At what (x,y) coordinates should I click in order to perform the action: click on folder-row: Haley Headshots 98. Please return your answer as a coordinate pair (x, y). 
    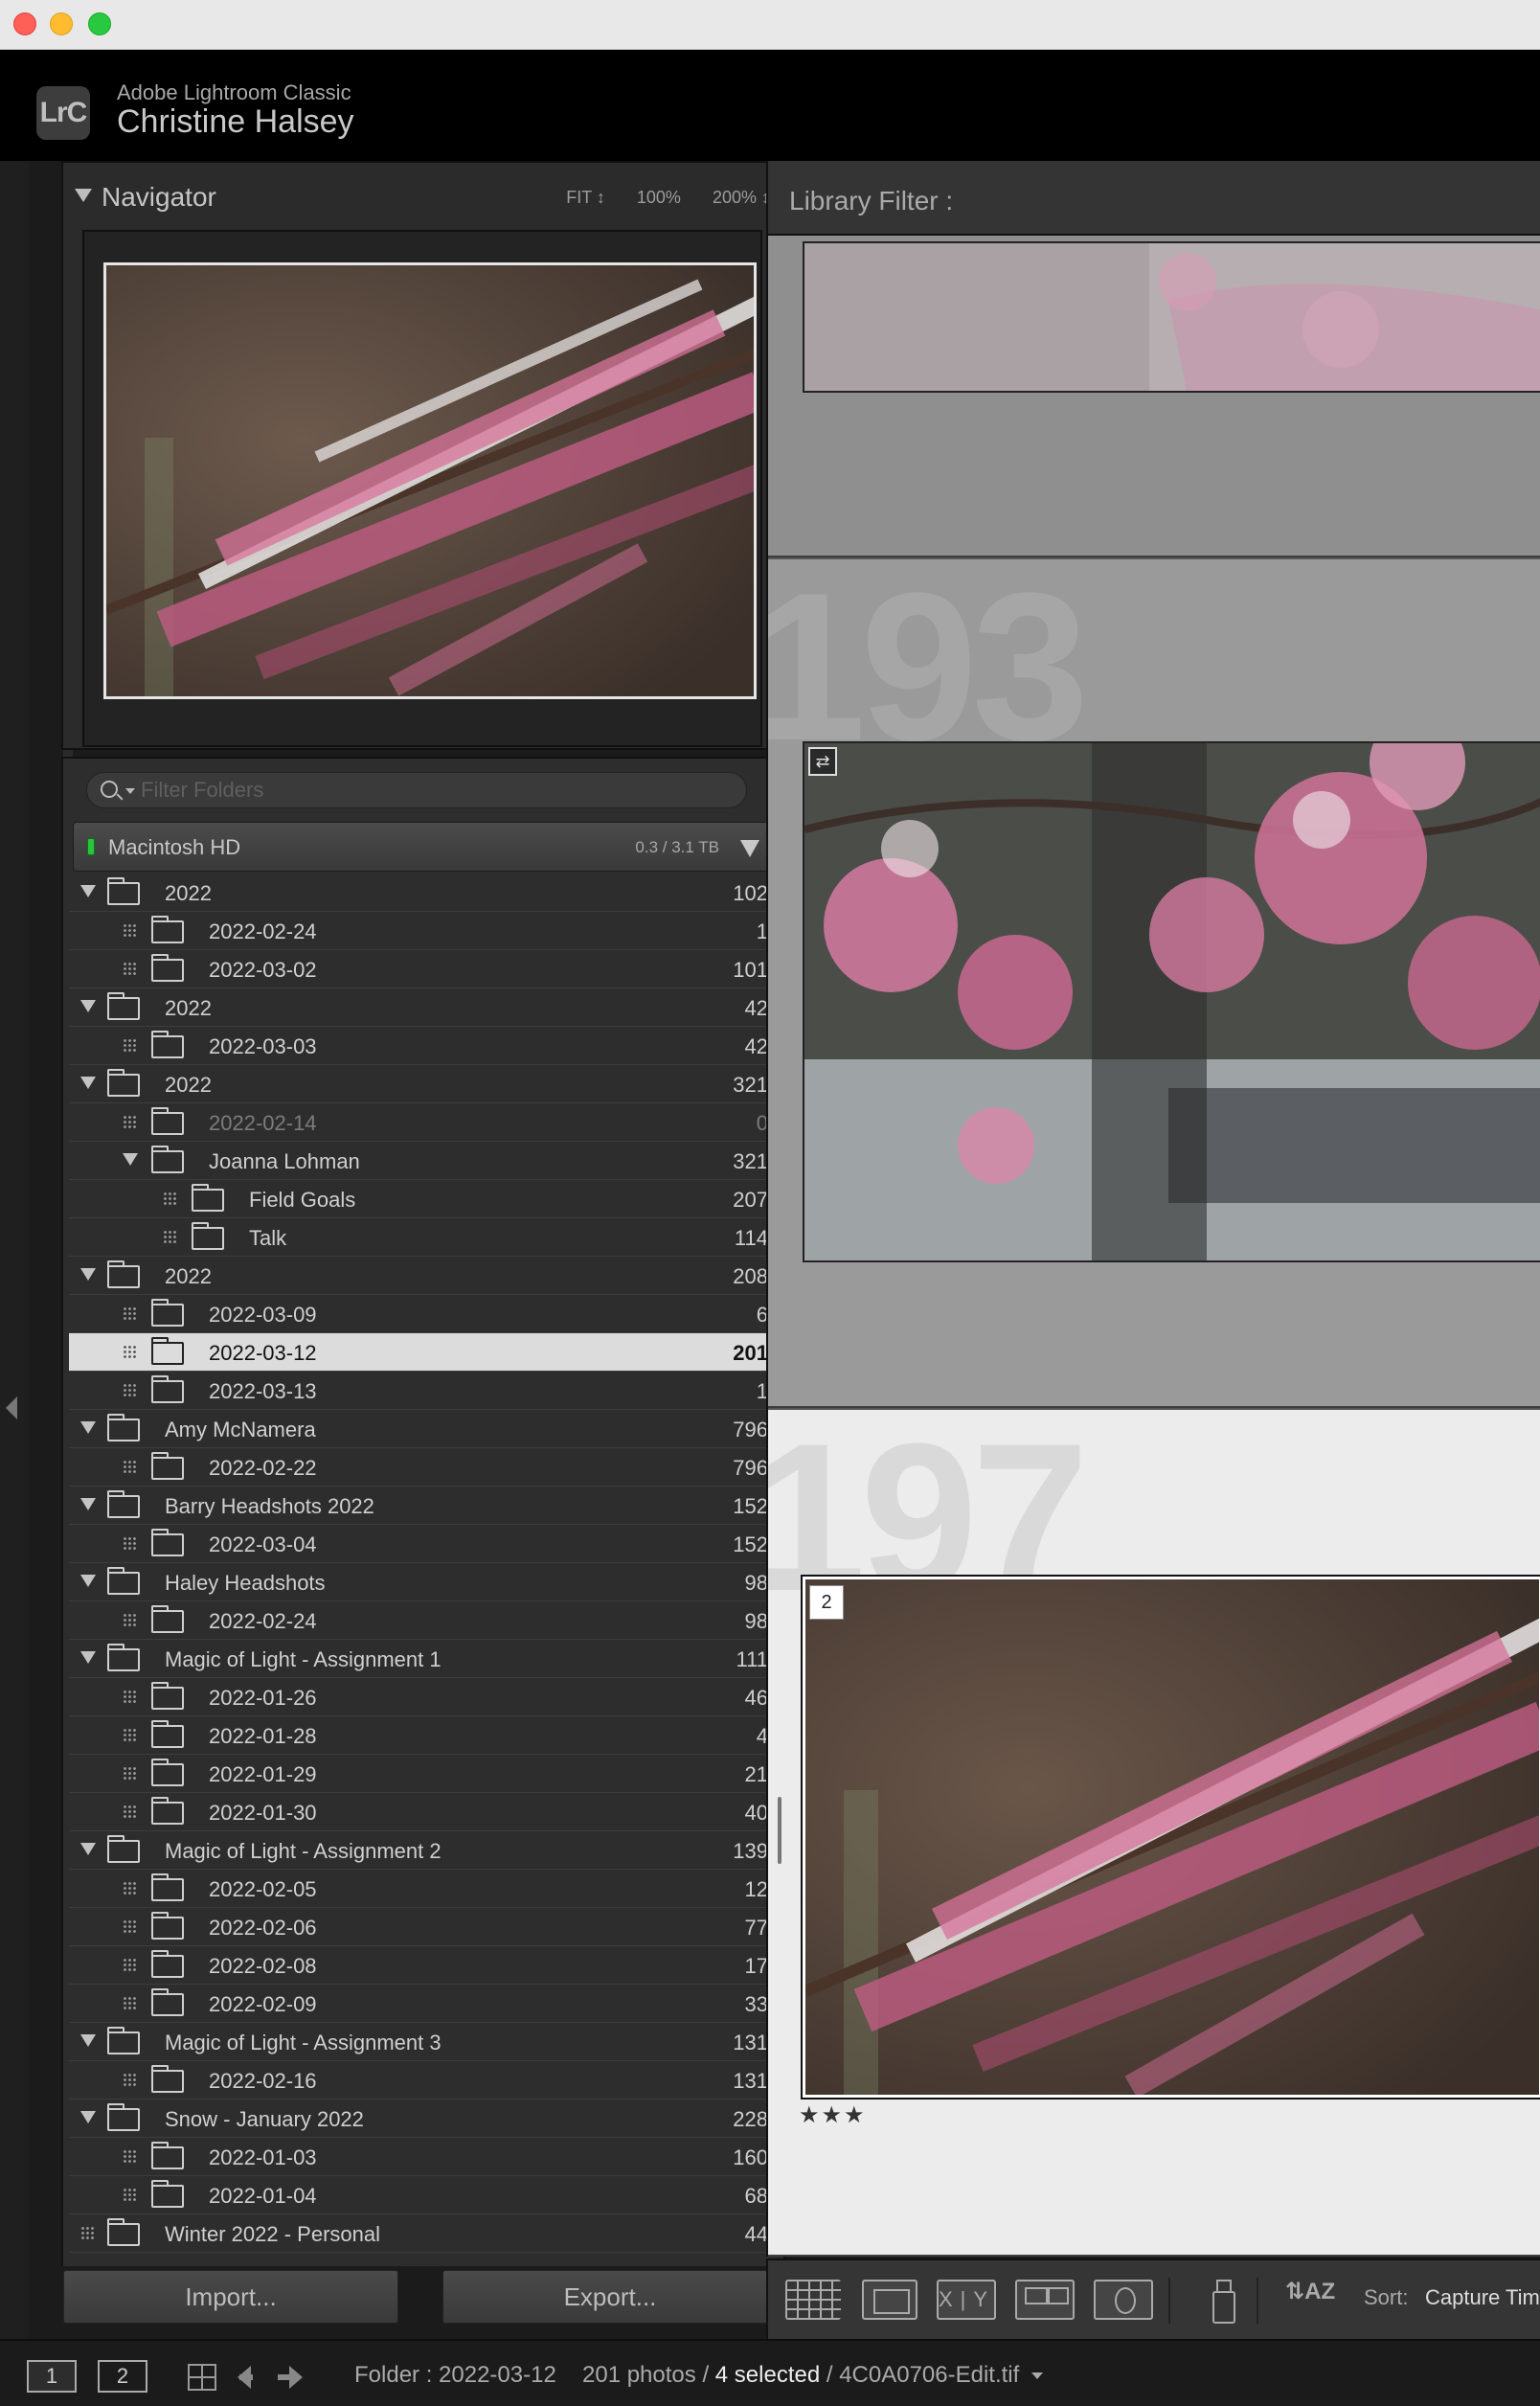
    Looking at the image, I should click on (423, 1582).